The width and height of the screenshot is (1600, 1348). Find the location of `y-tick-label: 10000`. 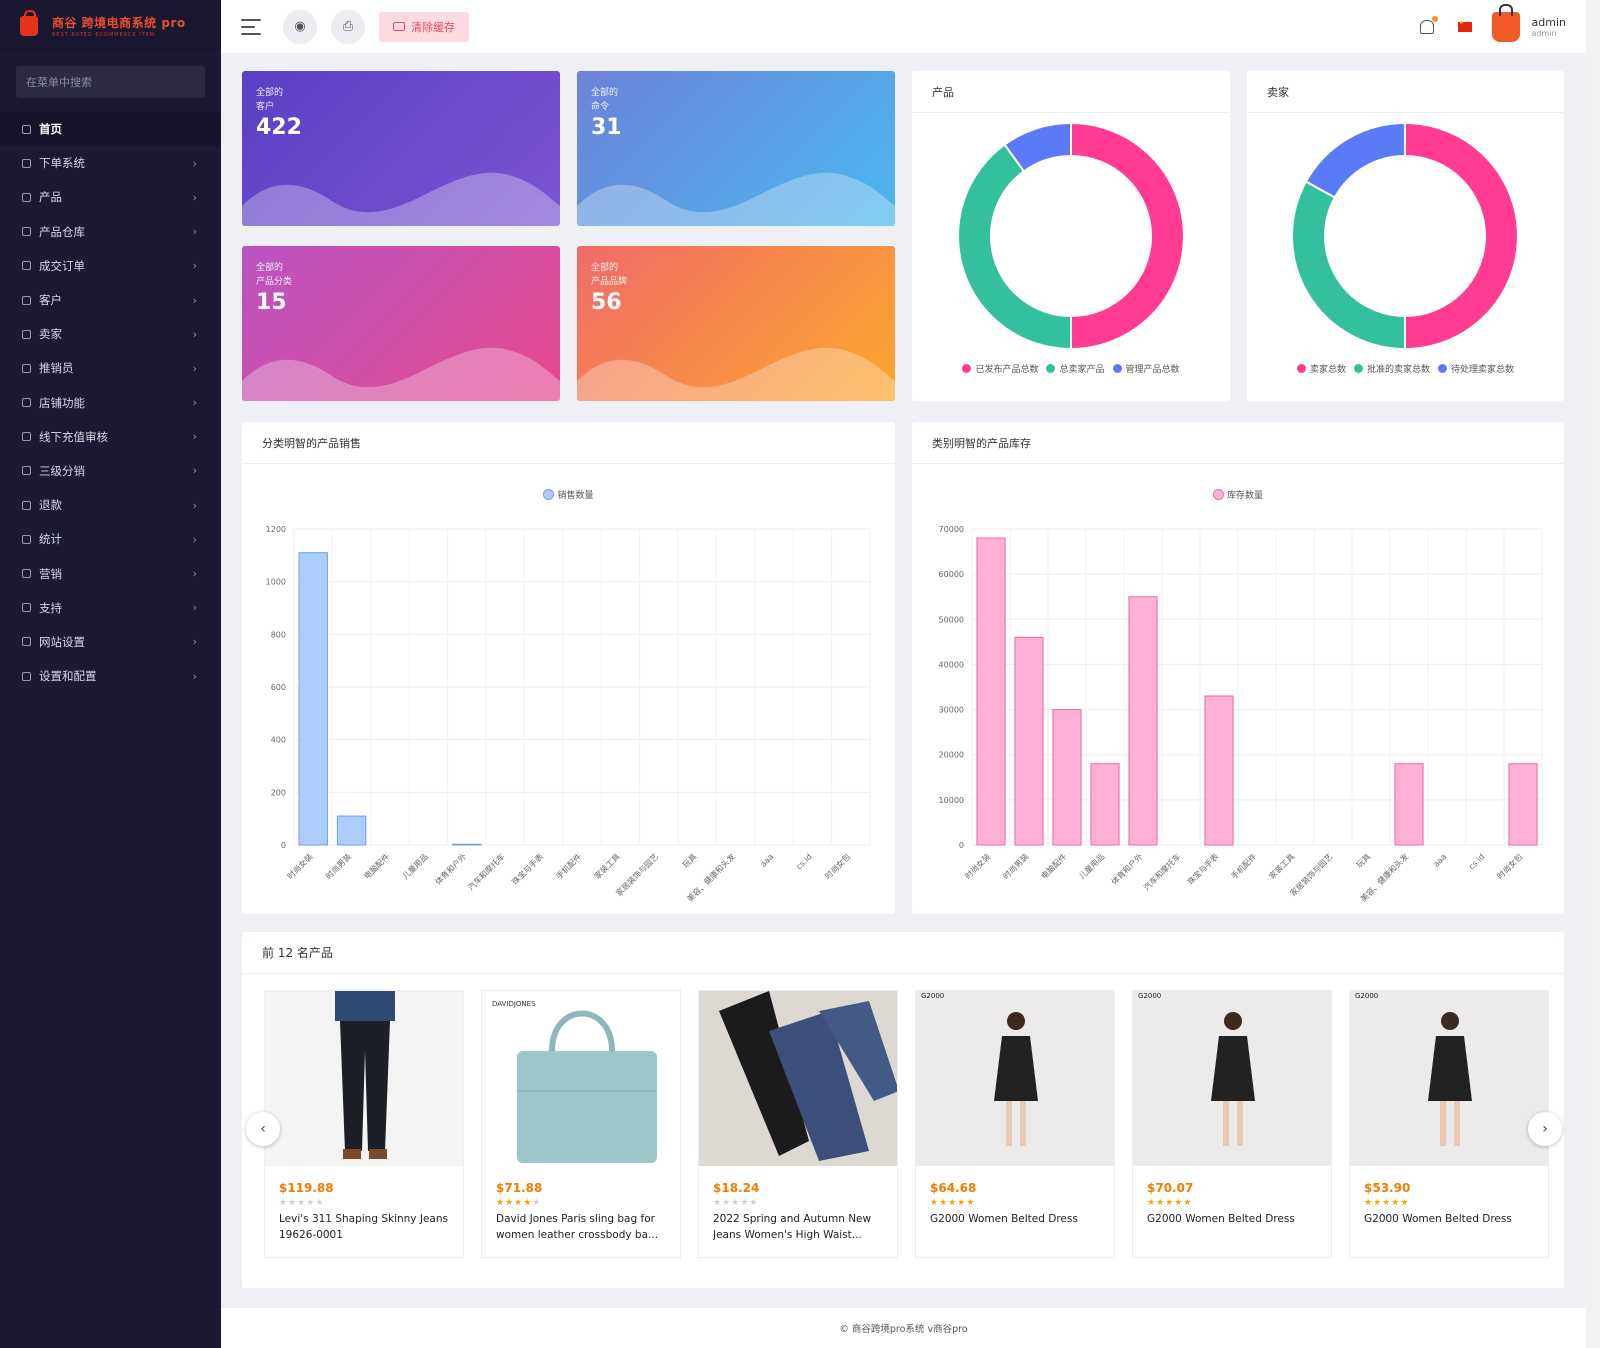

y-tick-label: 10000 is located at coordinates (951, 800).